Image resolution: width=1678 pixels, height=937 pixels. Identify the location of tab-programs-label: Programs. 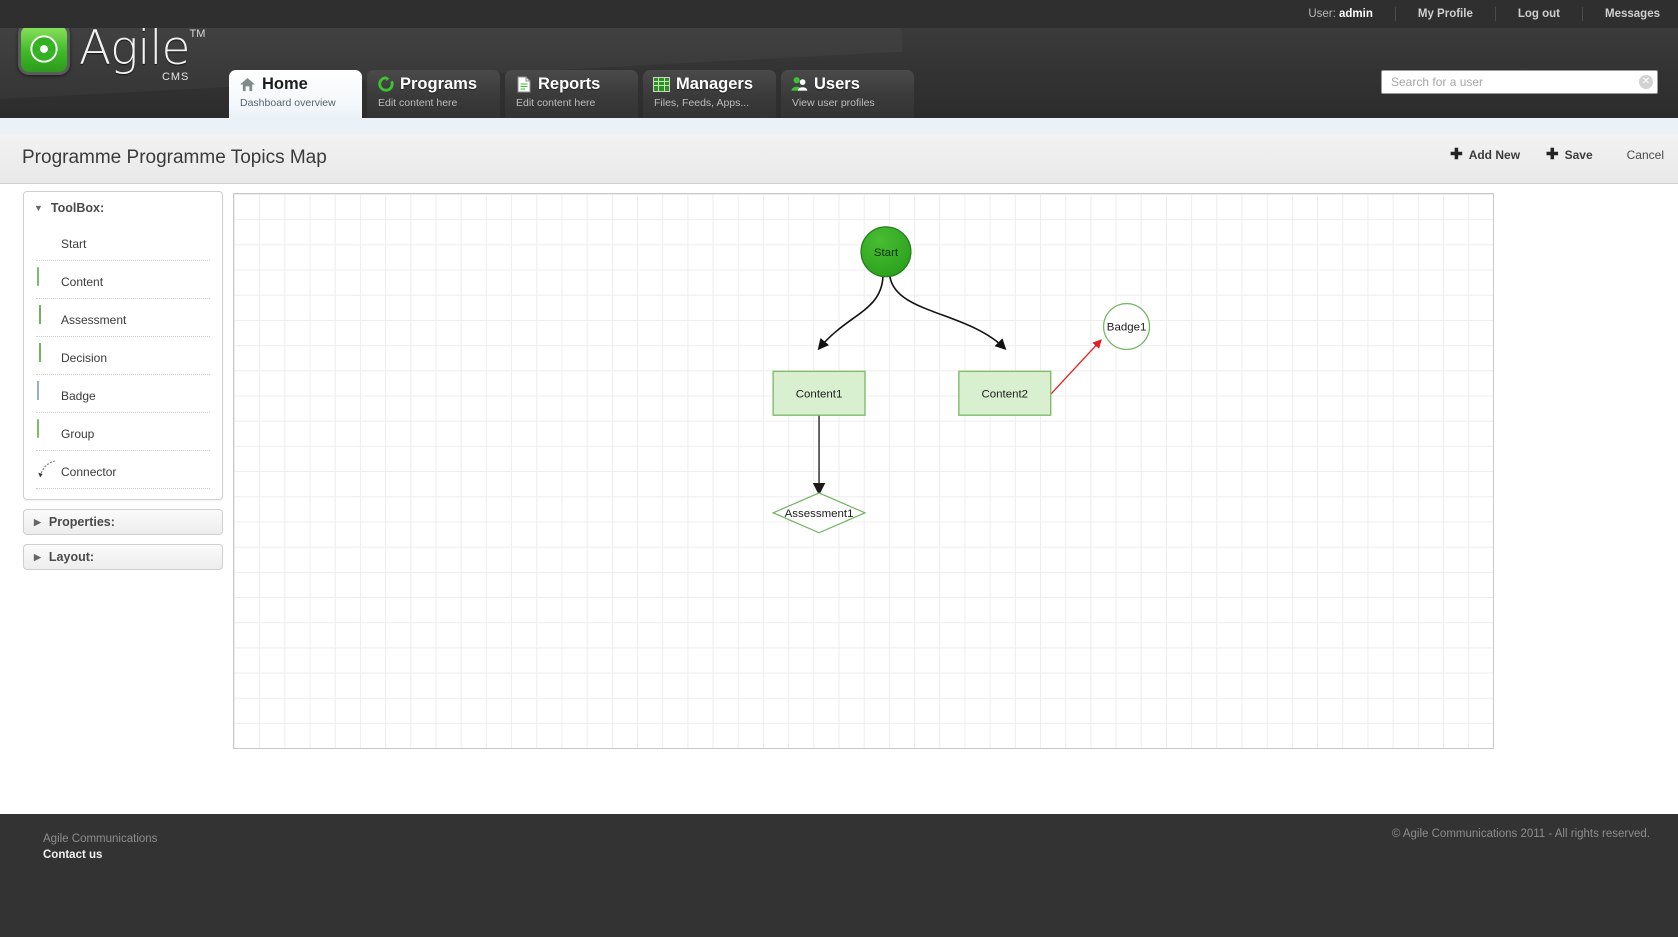
(439, 84).